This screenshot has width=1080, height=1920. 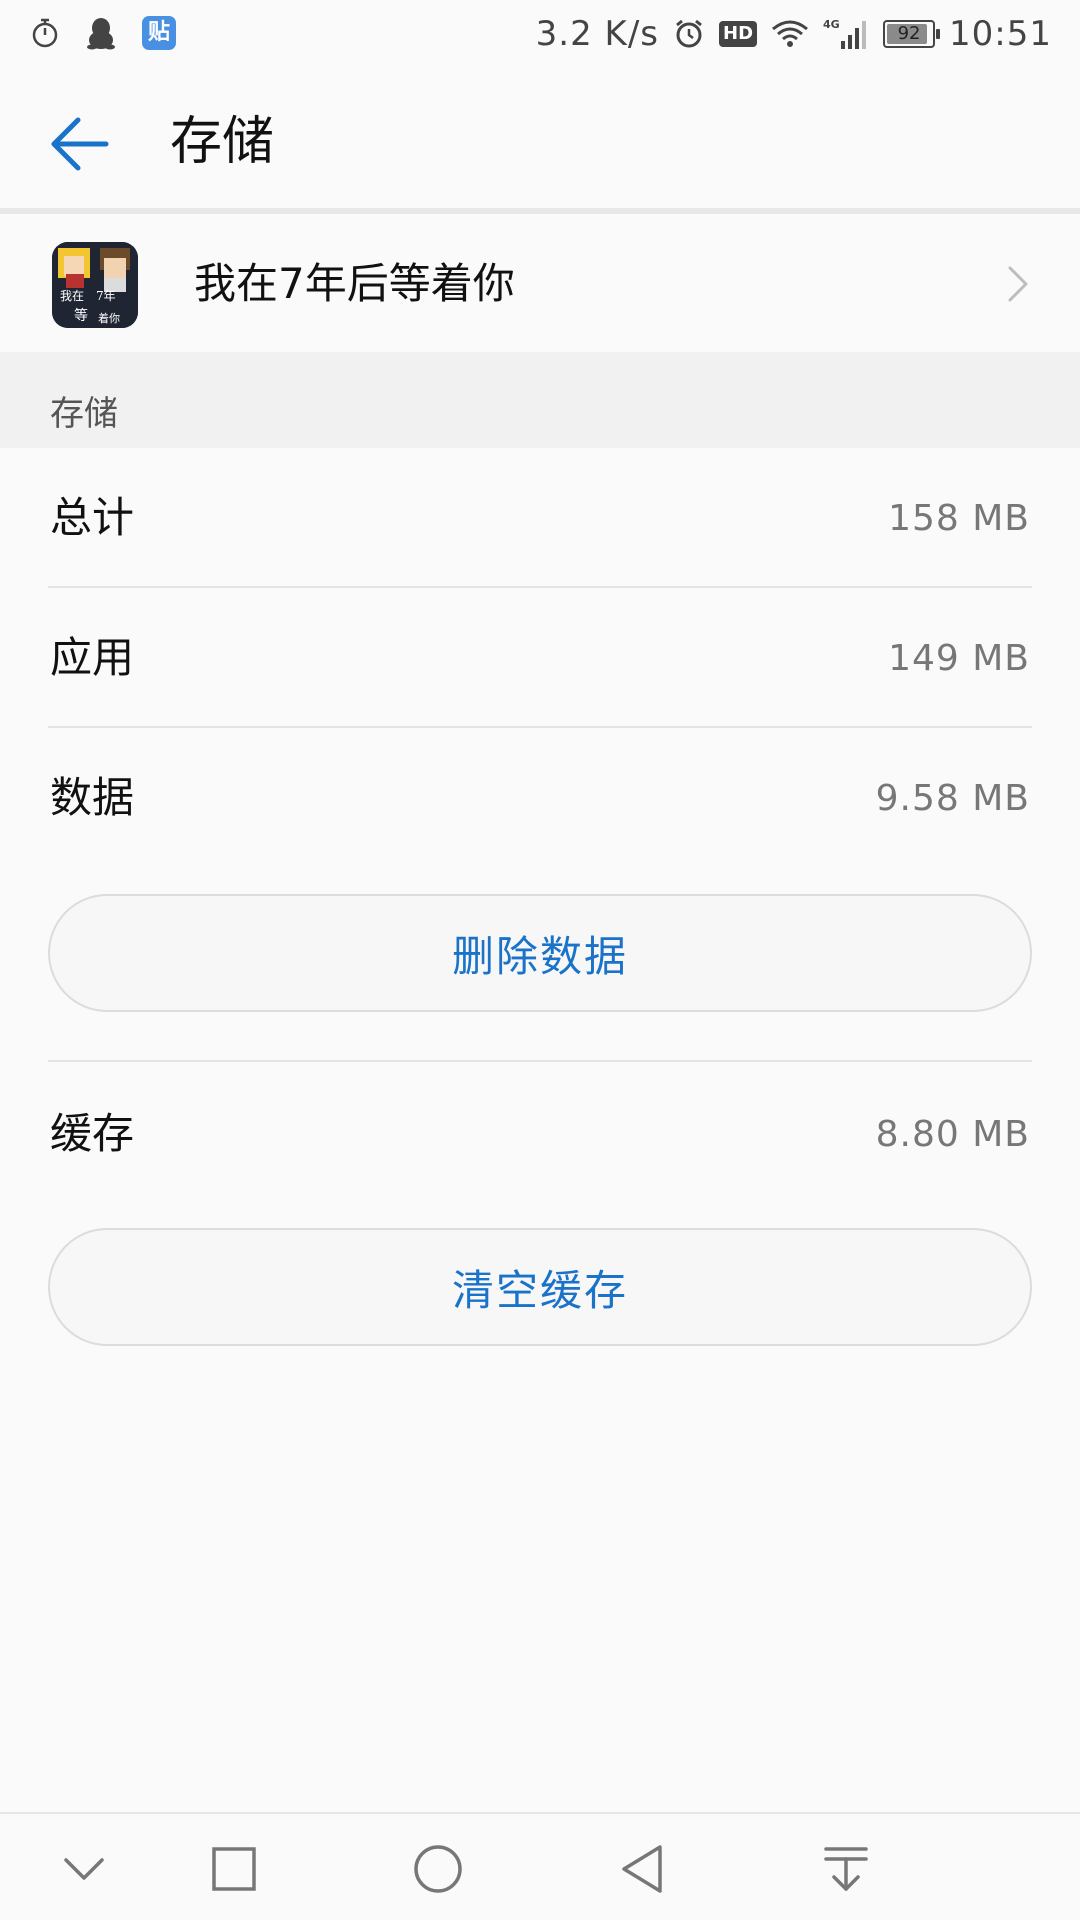 What do you see at coordinates (95, 285) in the screenshot?
I see `app-icon: 我在 7年 等 着你` at bounding box center [95, 285].